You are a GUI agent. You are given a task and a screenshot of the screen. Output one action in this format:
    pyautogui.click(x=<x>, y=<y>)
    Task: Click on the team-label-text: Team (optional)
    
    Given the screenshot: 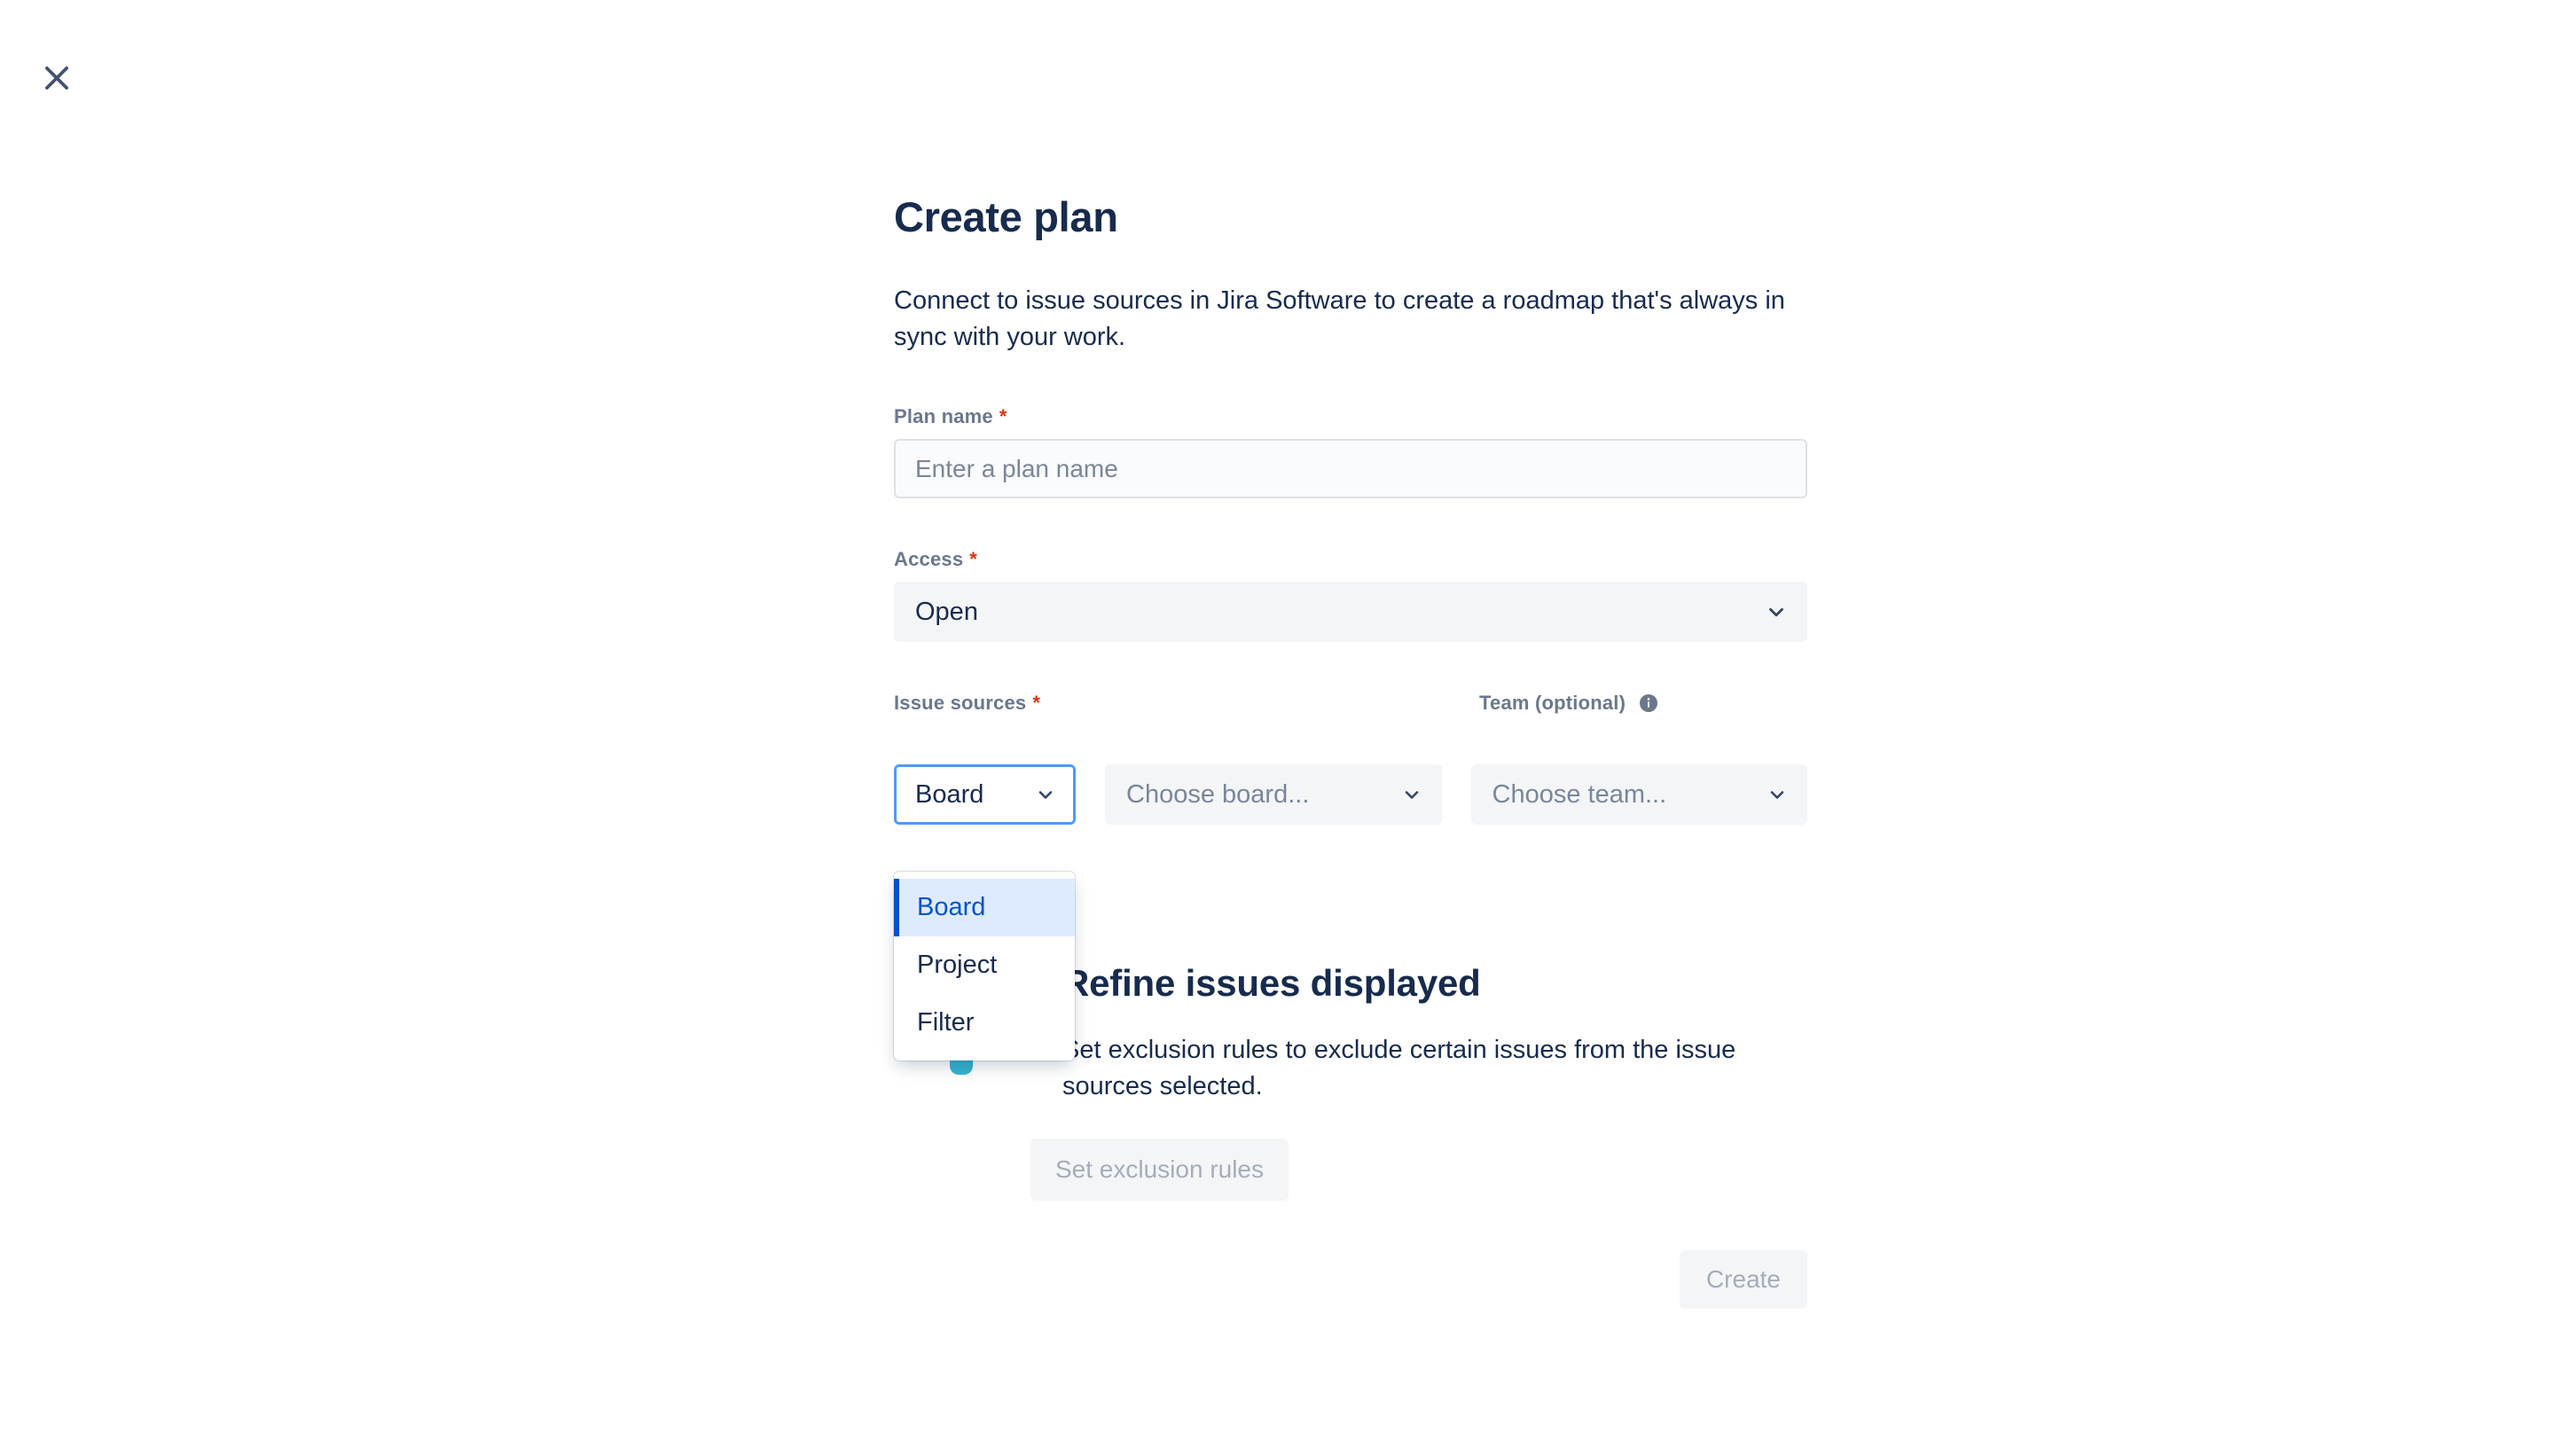 What is the action you would take?
    pyautogui.click(x=1552, y=703)
    